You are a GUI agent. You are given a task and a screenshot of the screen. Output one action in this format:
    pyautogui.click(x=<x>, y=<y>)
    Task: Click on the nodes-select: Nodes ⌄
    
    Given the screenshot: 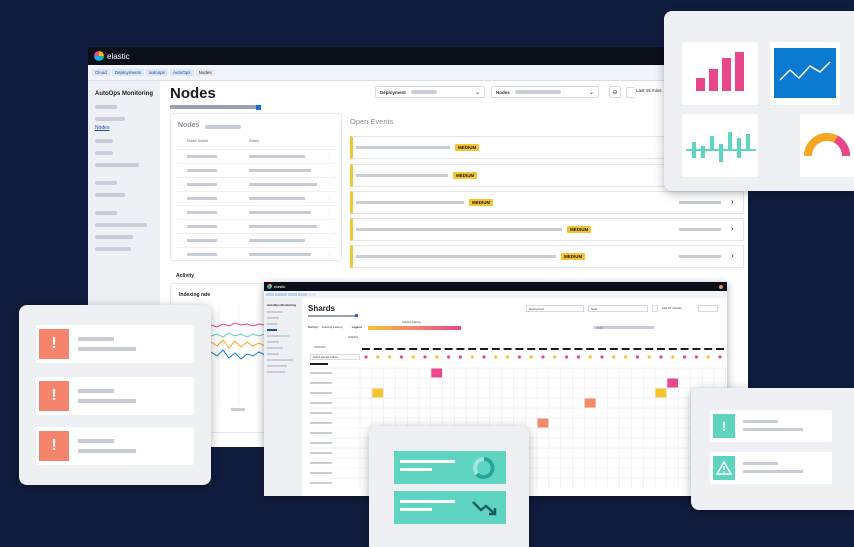 What is the action you would take?
    pyautogui.click(x=545, y=92)
    